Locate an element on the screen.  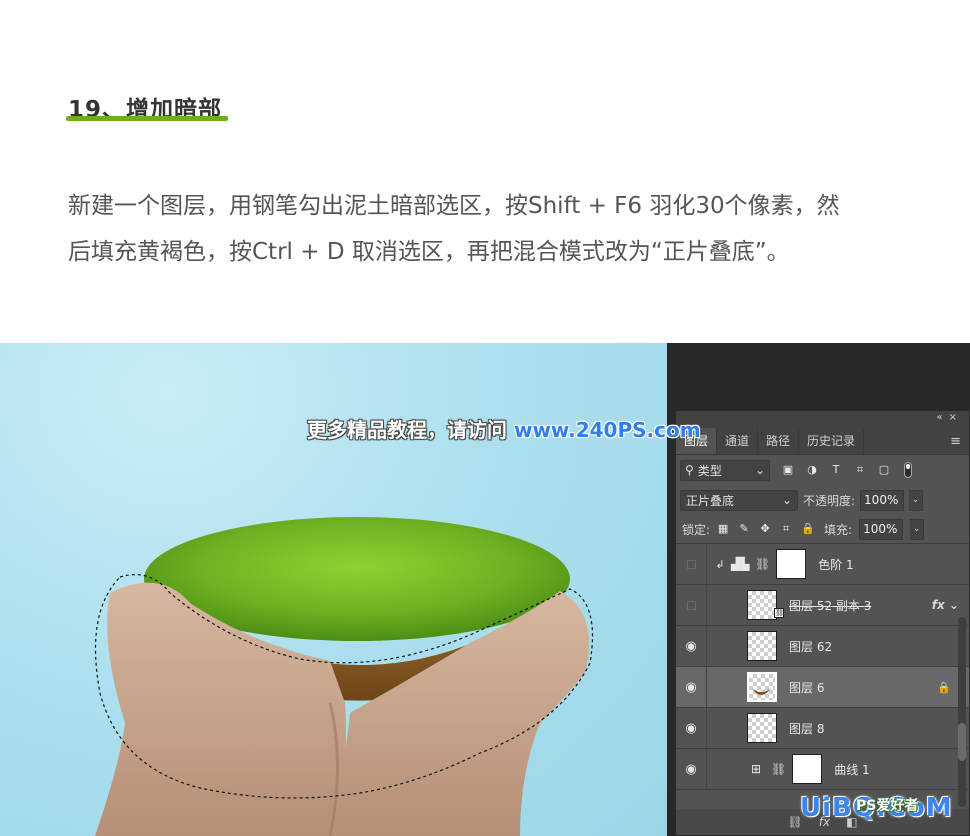
fill-dropdown-icon: ⌄ is located at coordinates (917, 529).